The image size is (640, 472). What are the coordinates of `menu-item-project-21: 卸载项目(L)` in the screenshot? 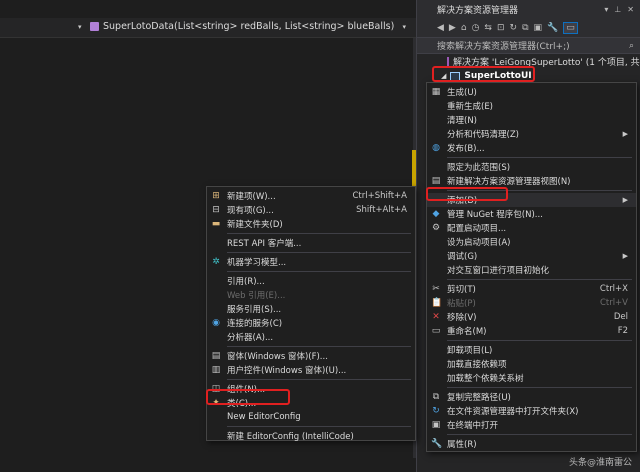 It's located at (531, 350).